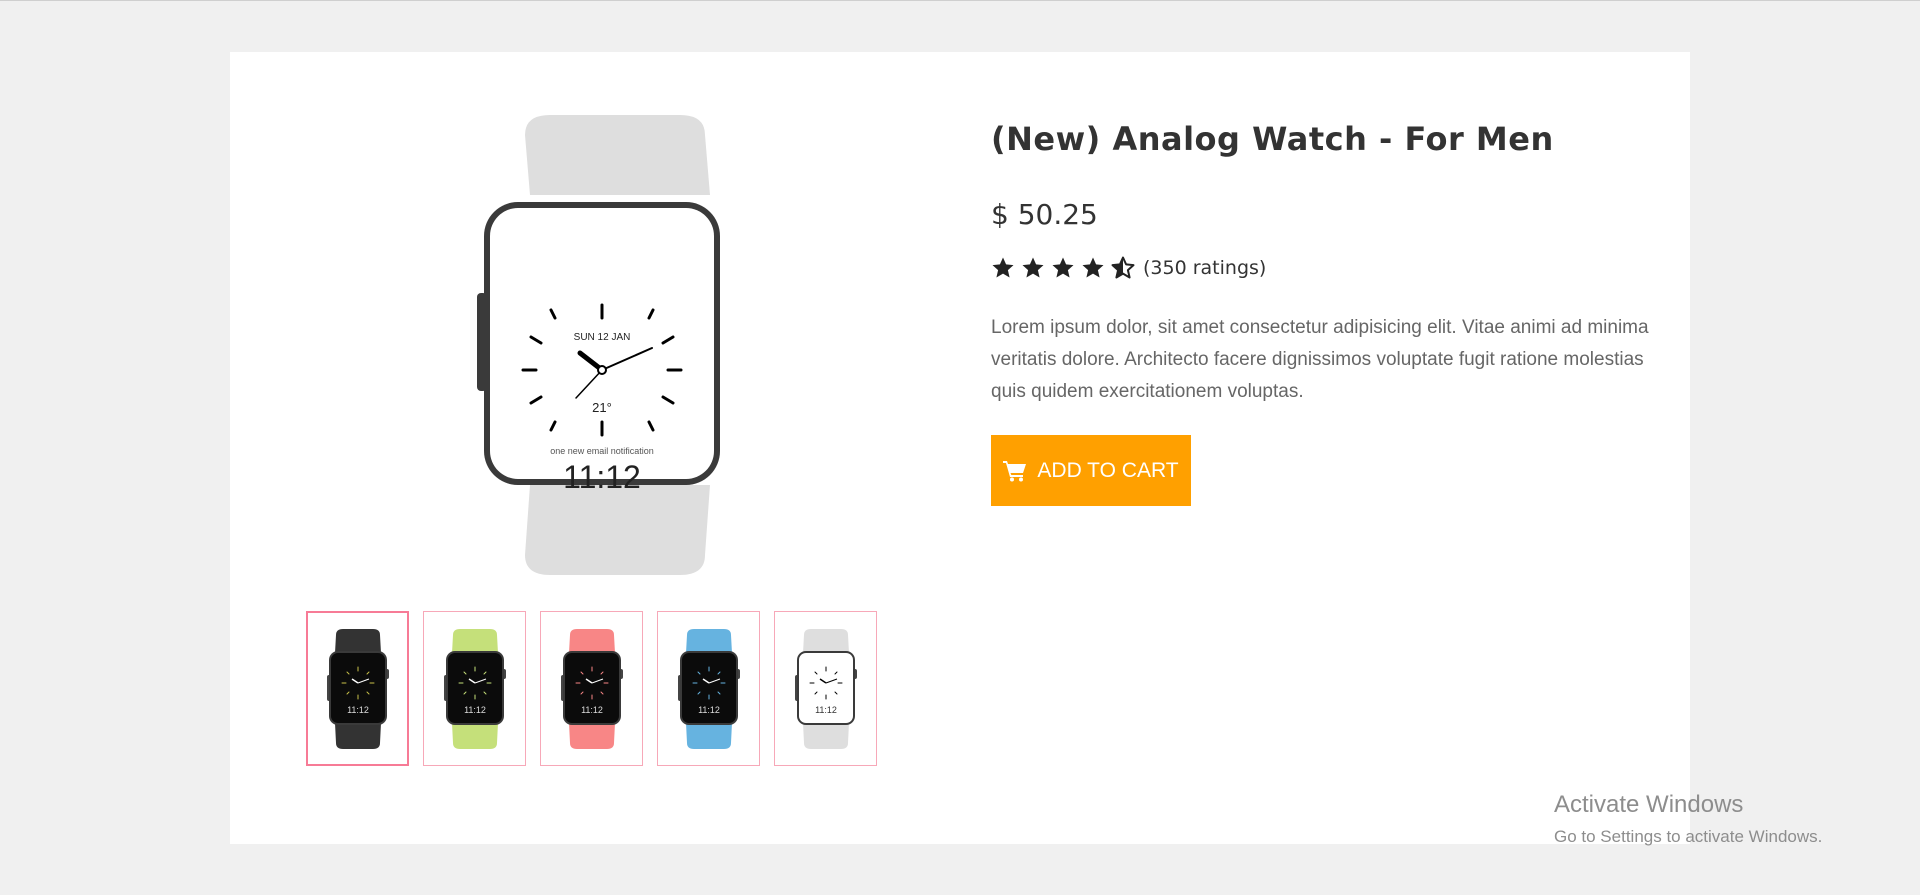 The height and width of the screenshot is (895, 1920). I want to click on watch-screen, so click(602, 343).